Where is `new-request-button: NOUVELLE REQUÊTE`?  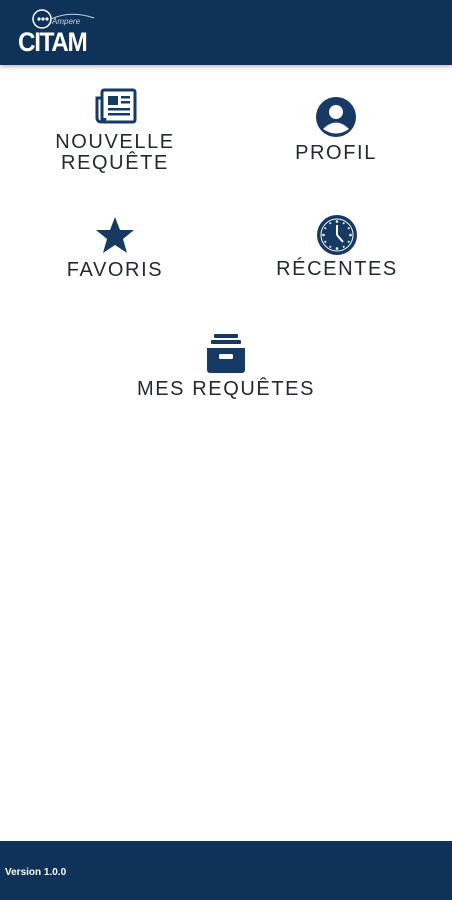 new-request-button: NOUVELLE REQUÊTE is located at coordinates (115, 131).